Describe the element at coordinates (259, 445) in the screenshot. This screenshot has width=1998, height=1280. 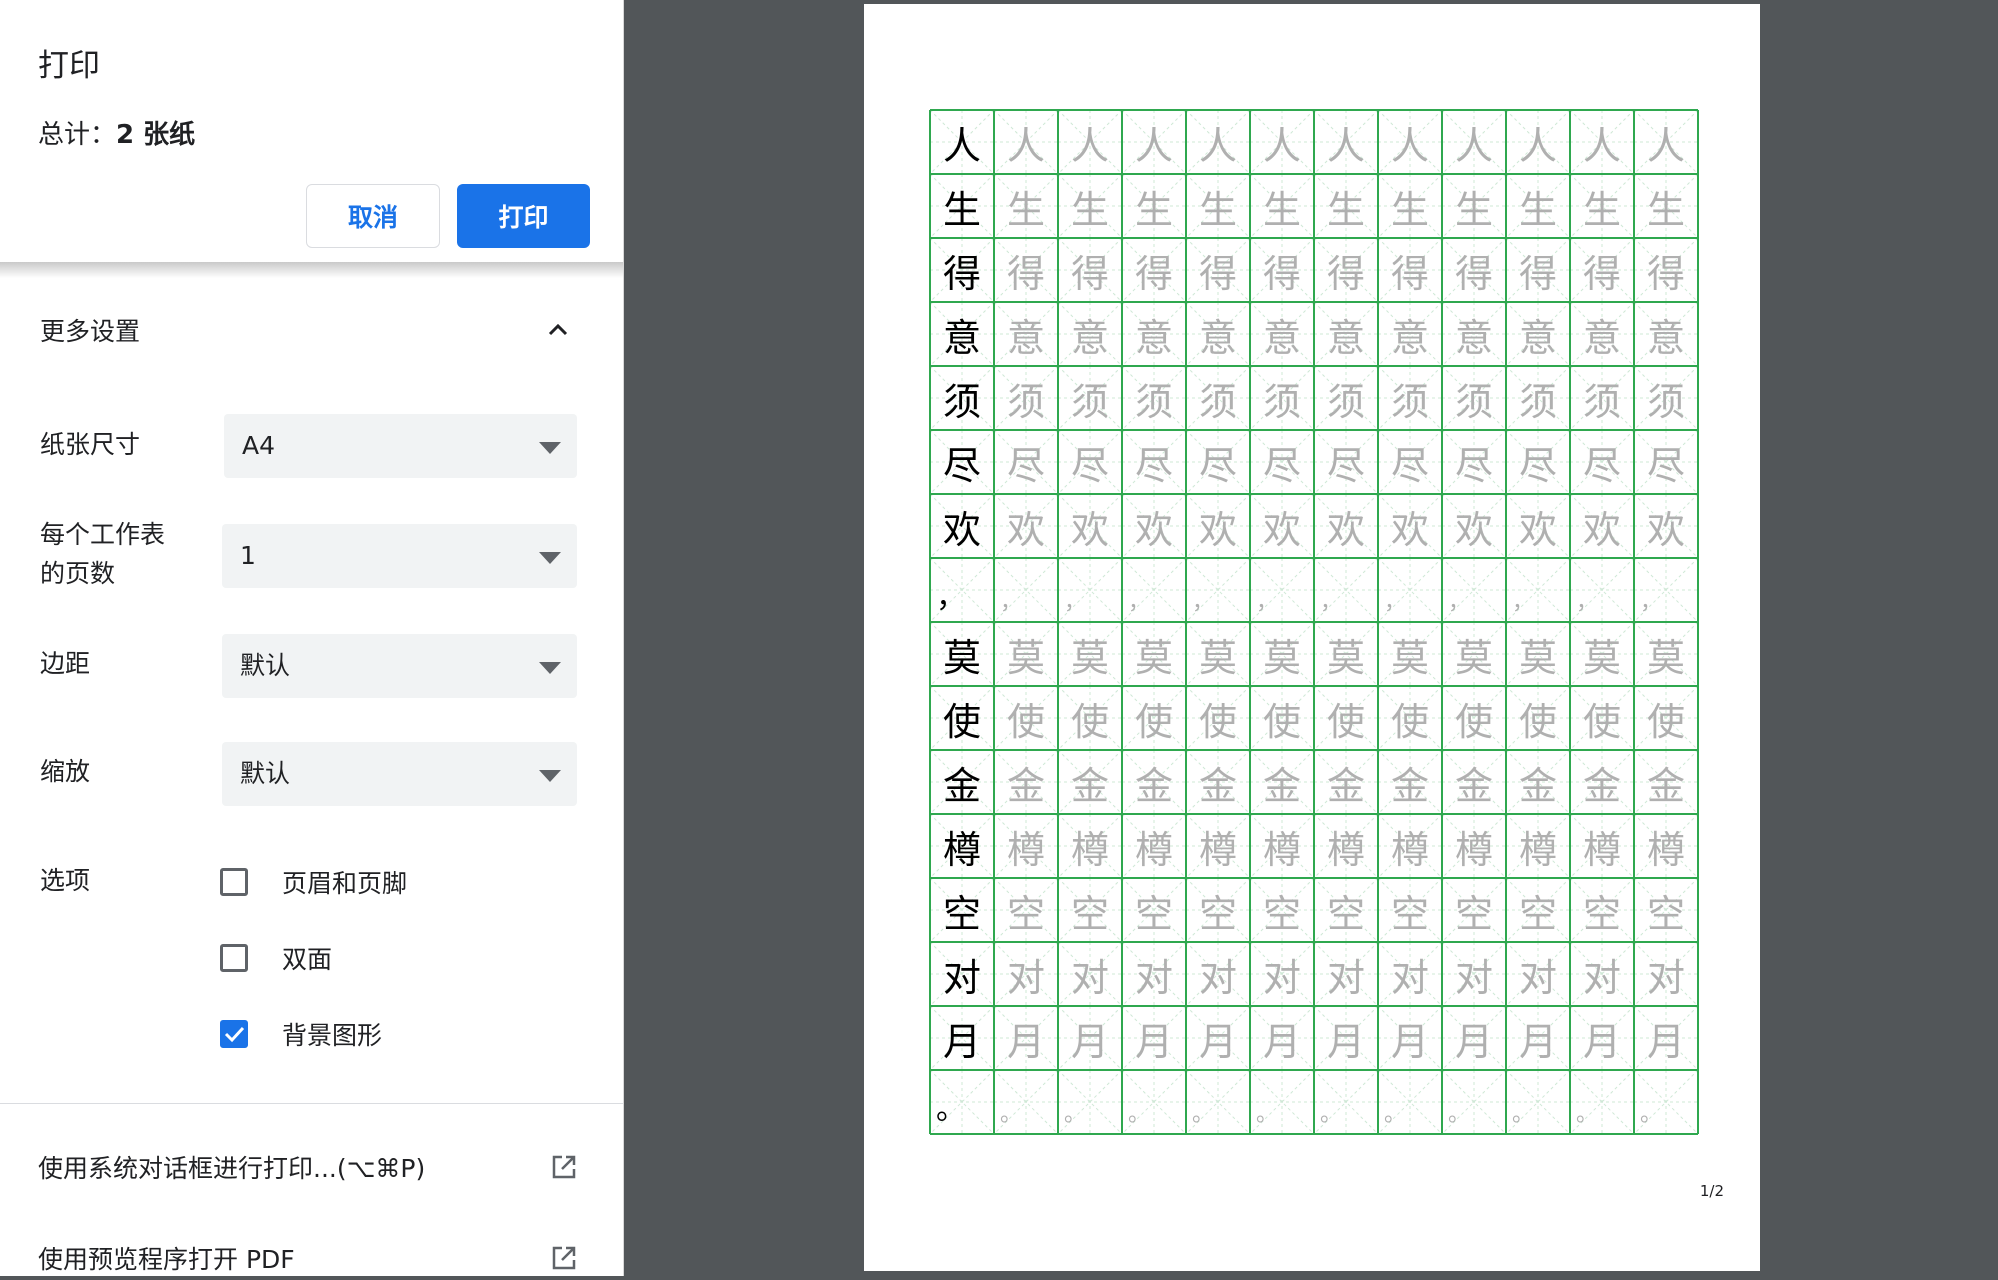
I see `paper-size-value: A4` at that location.